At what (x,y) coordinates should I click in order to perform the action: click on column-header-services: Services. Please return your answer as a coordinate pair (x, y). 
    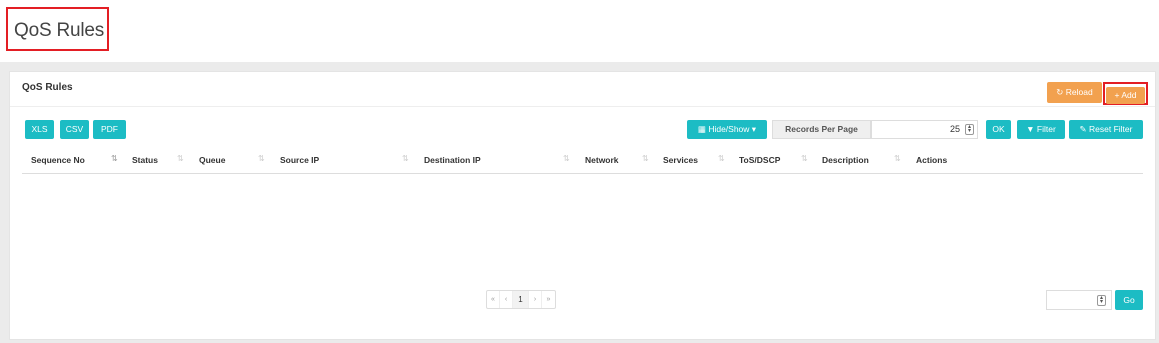
    Looking at the image, I should click on (680, 160).